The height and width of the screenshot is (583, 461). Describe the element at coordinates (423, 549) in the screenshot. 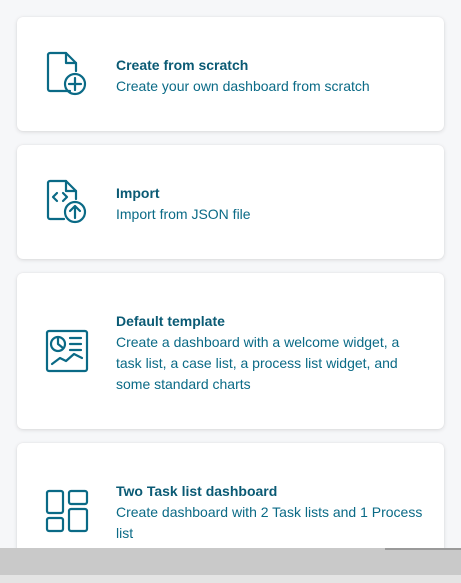

I see `scrollbar-thumb` at that location.